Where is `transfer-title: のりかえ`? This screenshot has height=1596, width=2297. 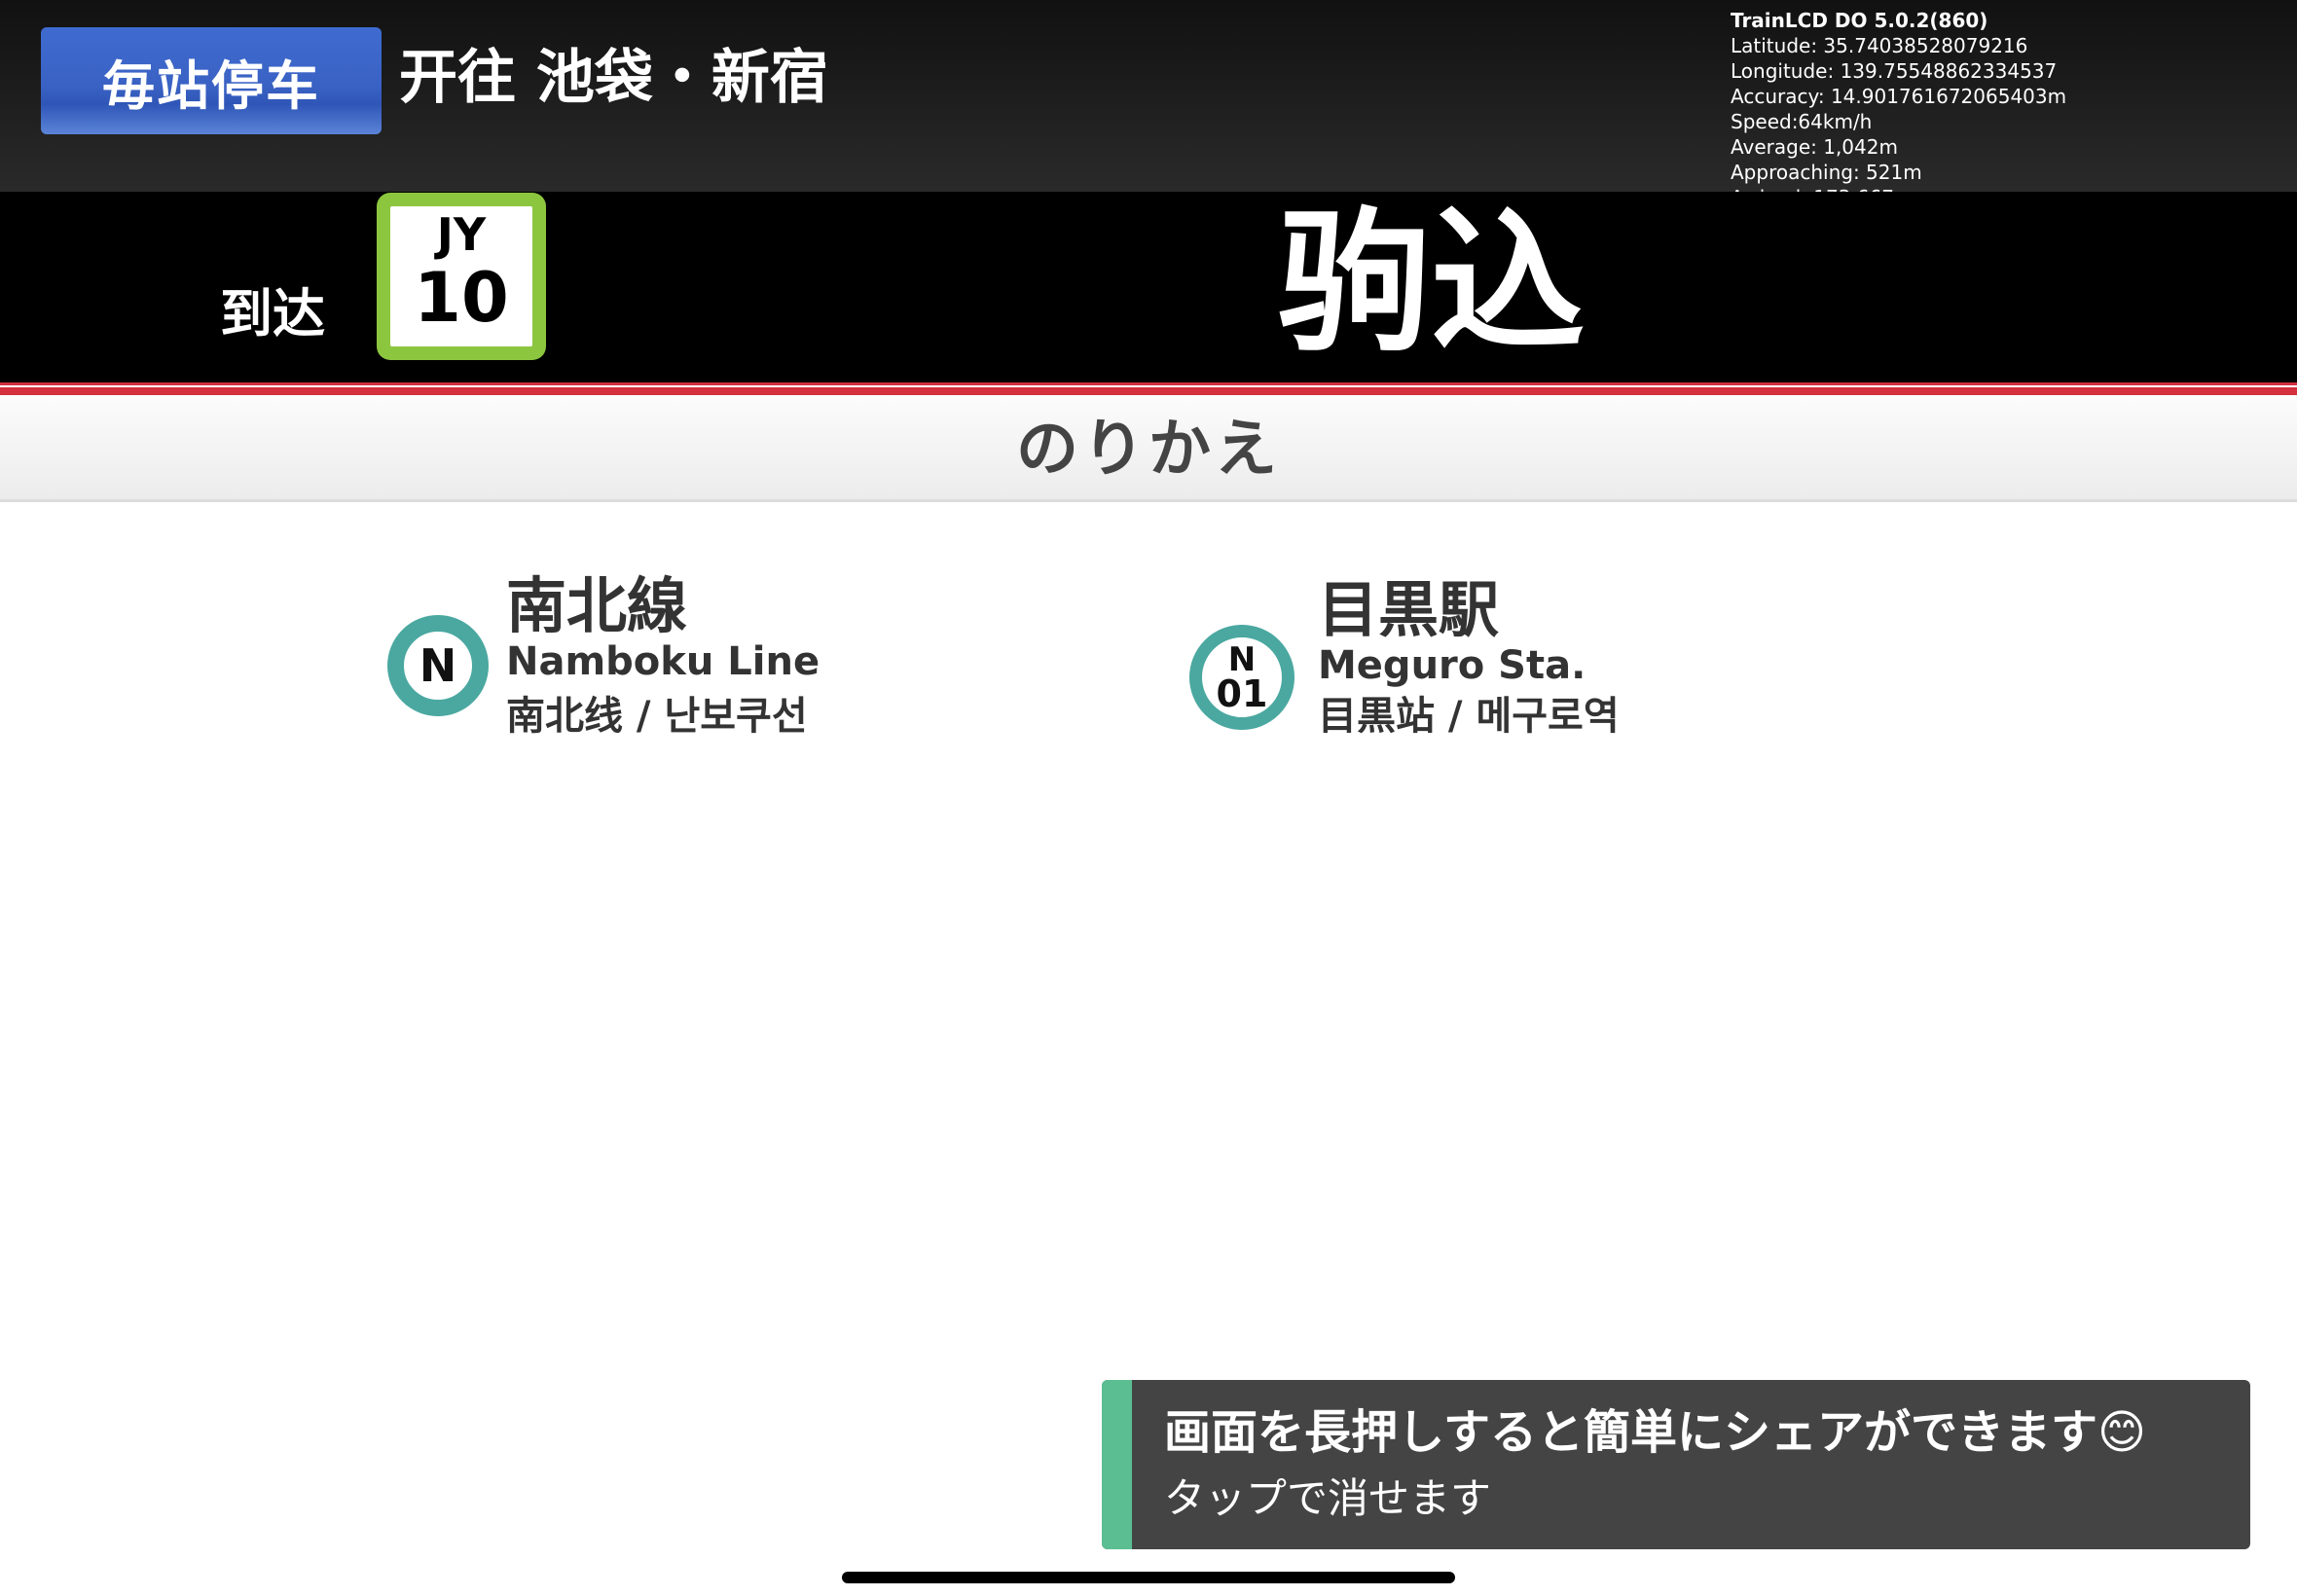 transfer-title: のりかえ is located at coordinates (1148, 450).